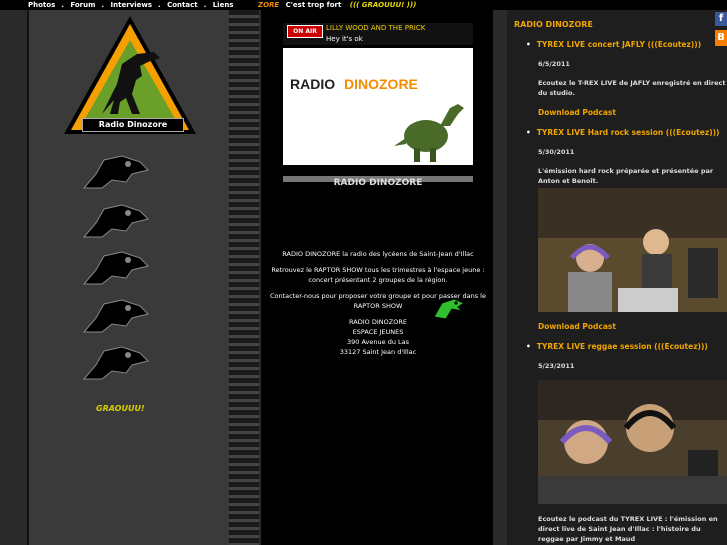 This screenshot has height=545, width=727. I want to click on facebook-icon: f, so click(721, 19).